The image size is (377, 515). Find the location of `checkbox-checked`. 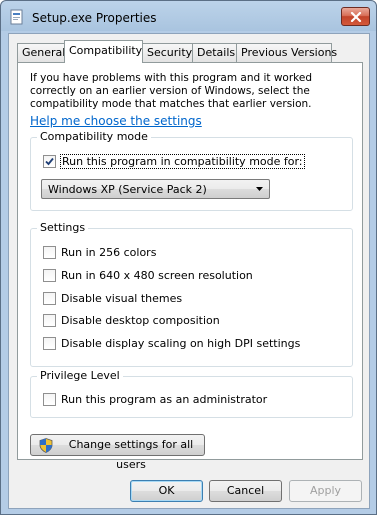

checkbox-checked is located at coordinates (49, 161).